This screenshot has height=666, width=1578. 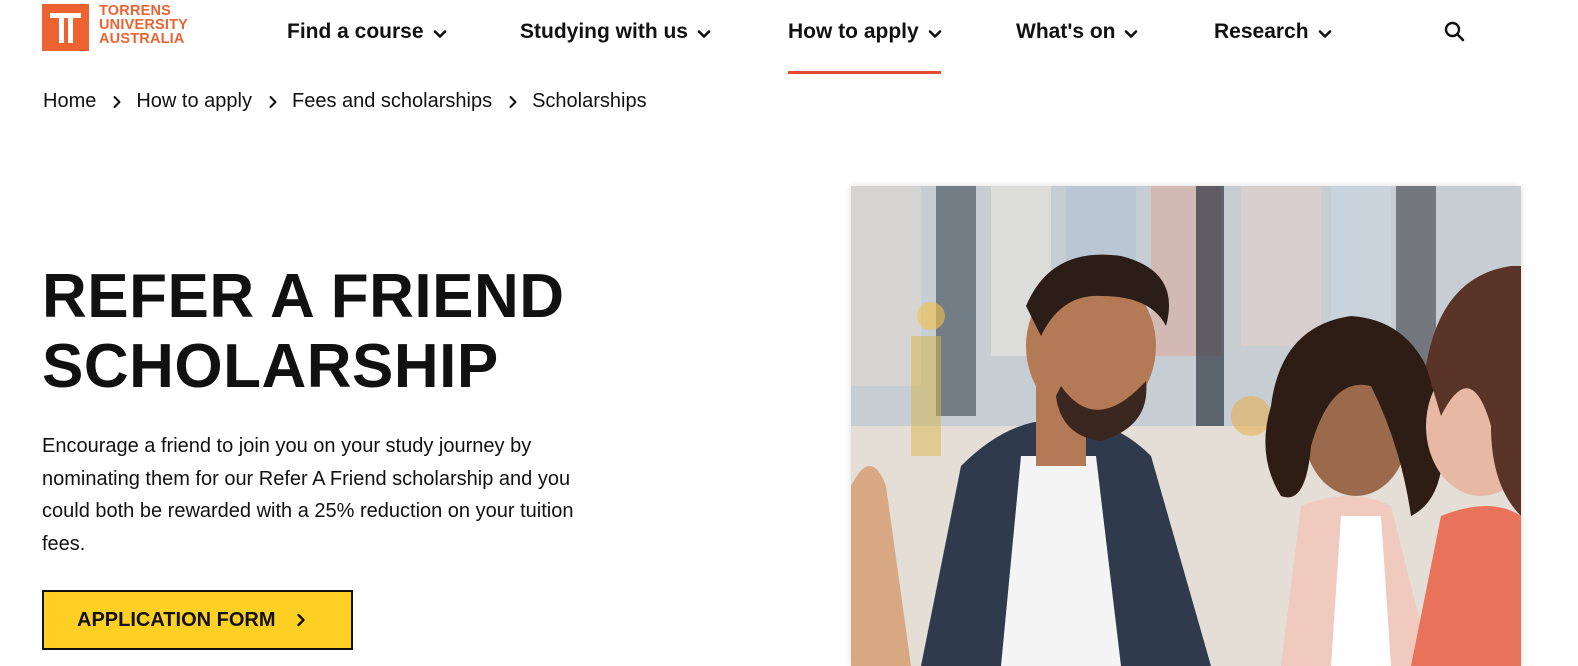 What do you see at coordinates (69, 101) in the screenshot?
I see `breadcrumb-home: Home` at bounding box center [69, 101].